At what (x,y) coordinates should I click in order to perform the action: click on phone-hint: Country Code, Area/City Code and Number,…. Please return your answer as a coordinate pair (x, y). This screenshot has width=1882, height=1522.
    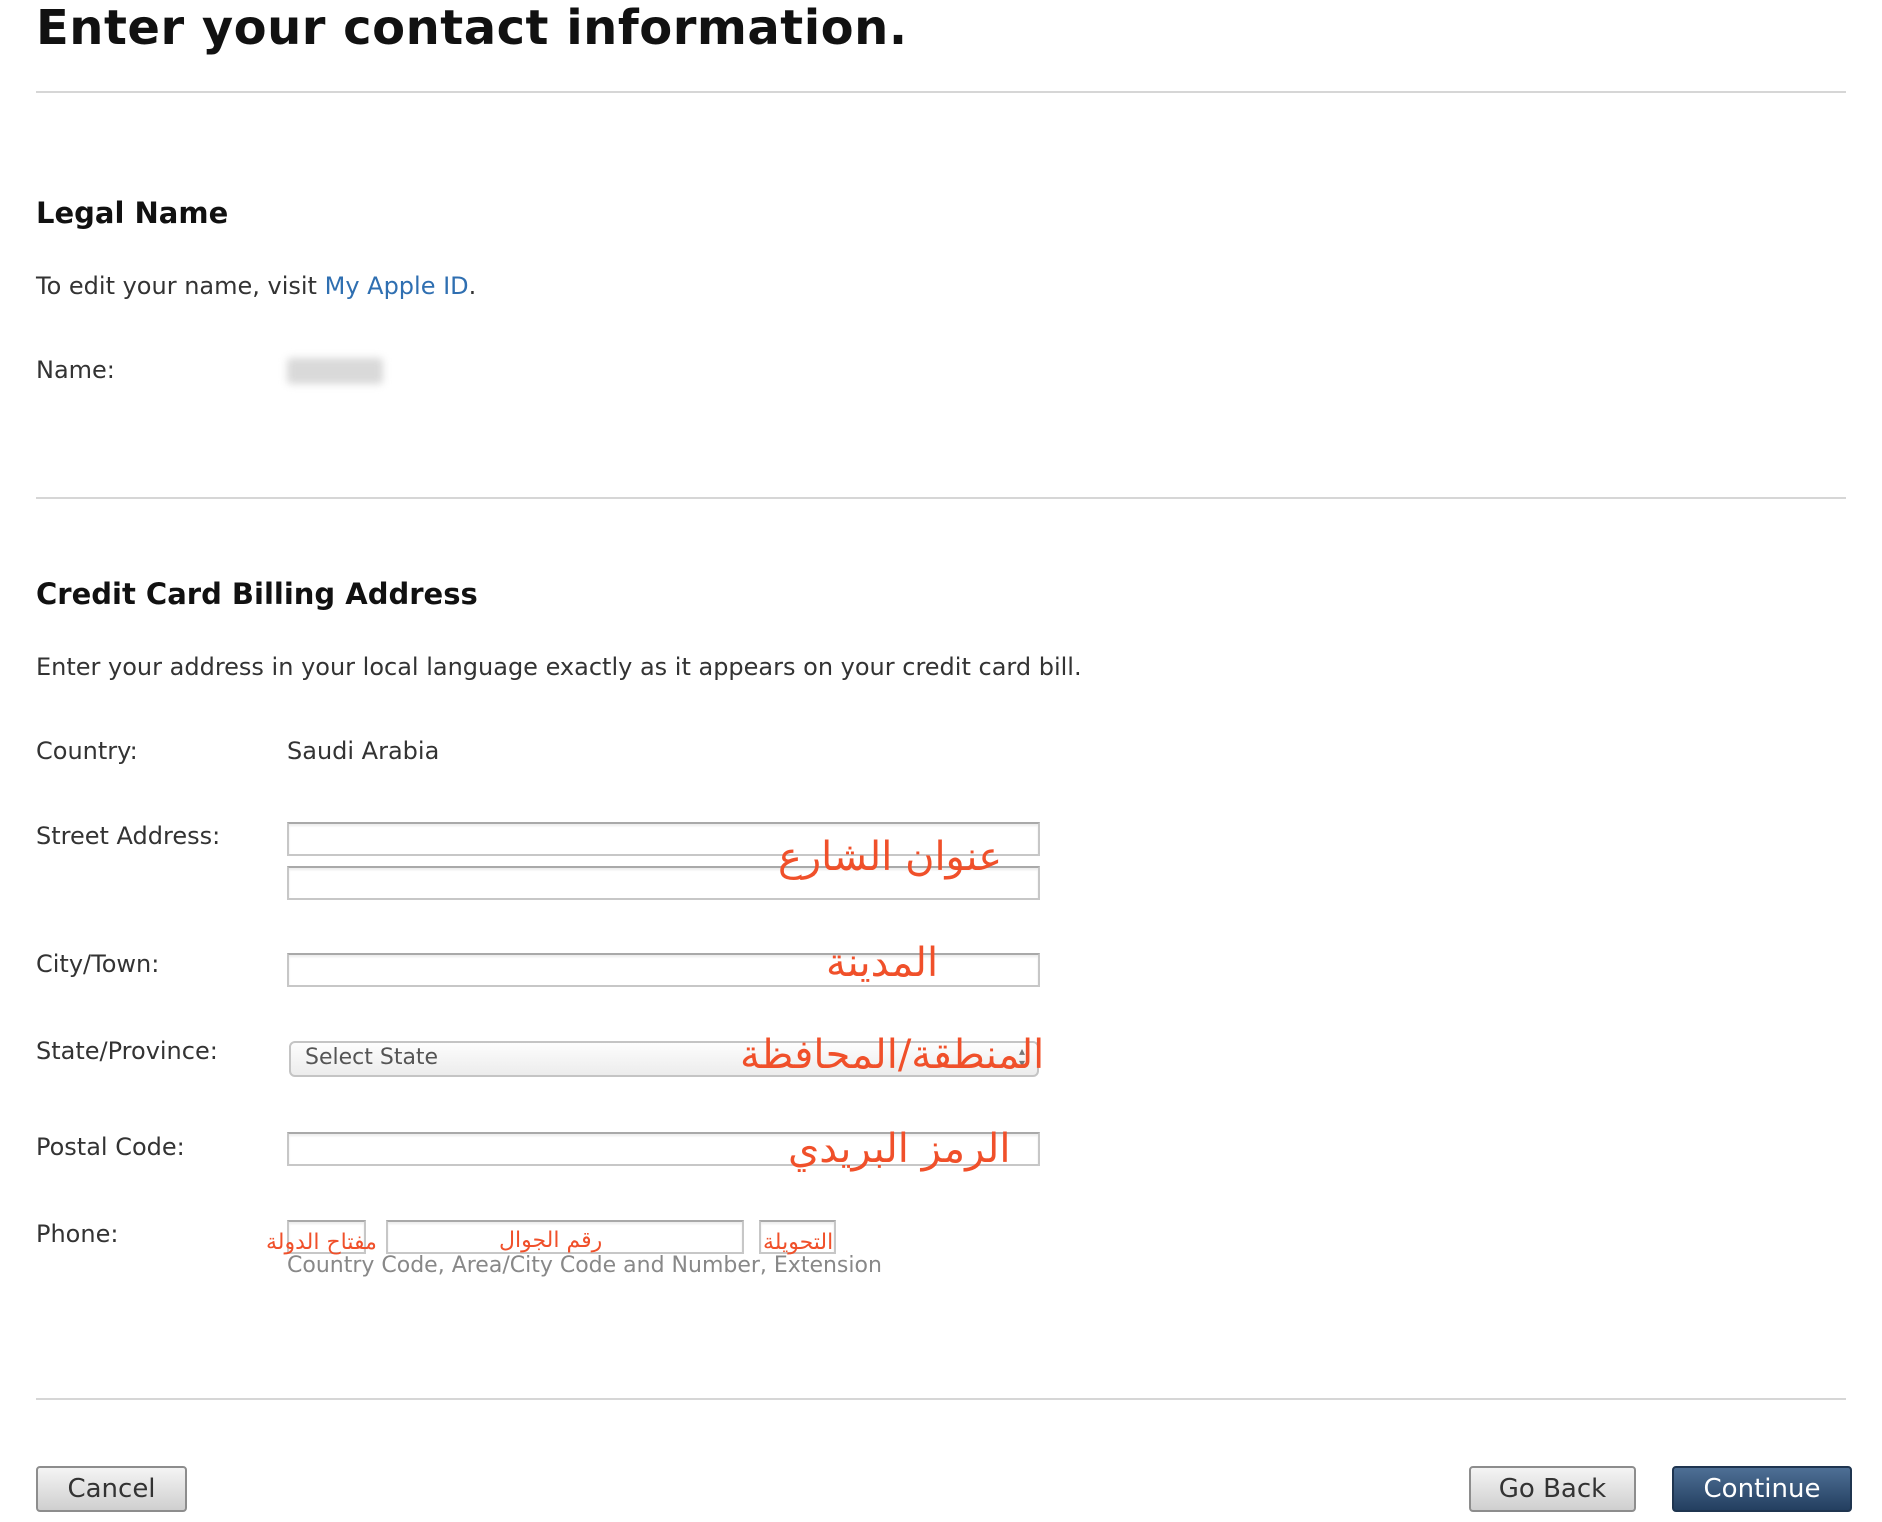
    Looking at the image, I should click on (584, 1265).